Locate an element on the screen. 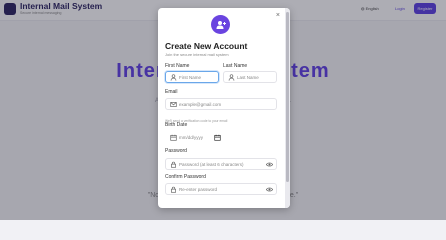 The width and height of the screenshot is (446, 240). first-name-placeholder: First Name is located at coordinates (190, 77).